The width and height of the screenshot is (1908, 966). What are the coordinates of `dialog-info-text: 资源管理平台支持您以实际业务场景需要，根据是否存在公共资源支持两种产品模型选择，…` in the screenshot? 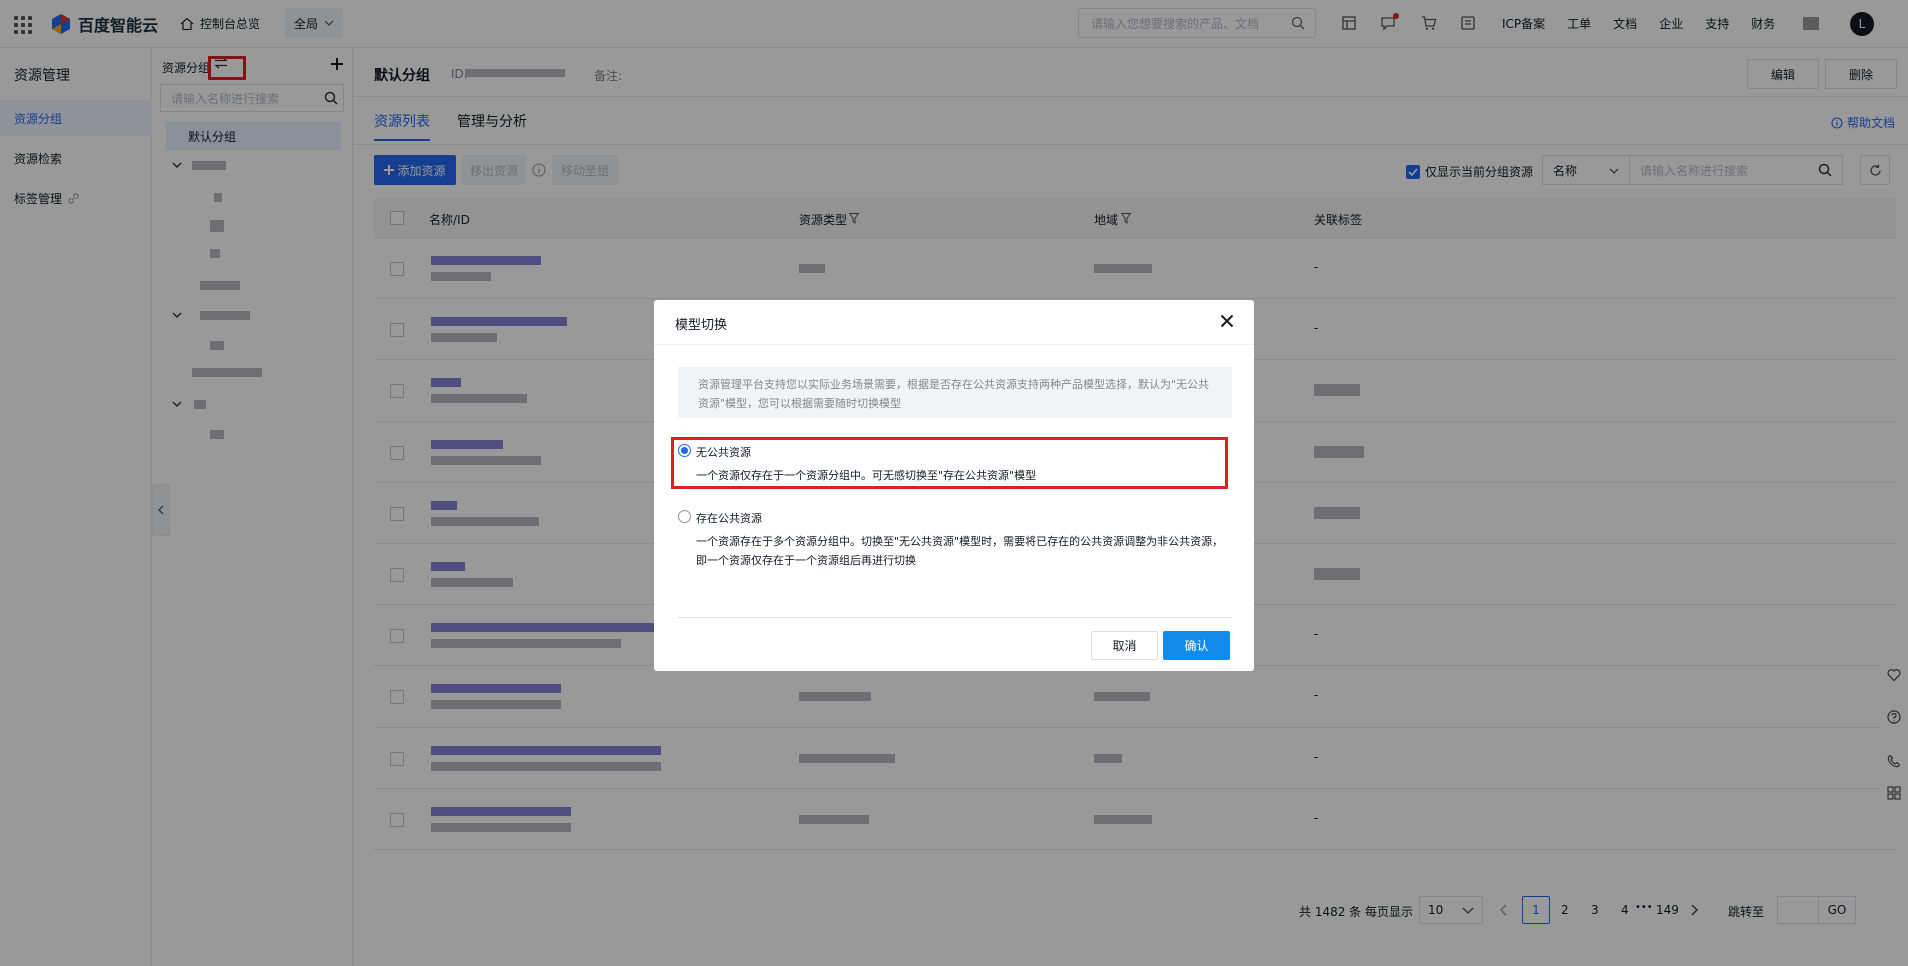 It's located at (954, 394).